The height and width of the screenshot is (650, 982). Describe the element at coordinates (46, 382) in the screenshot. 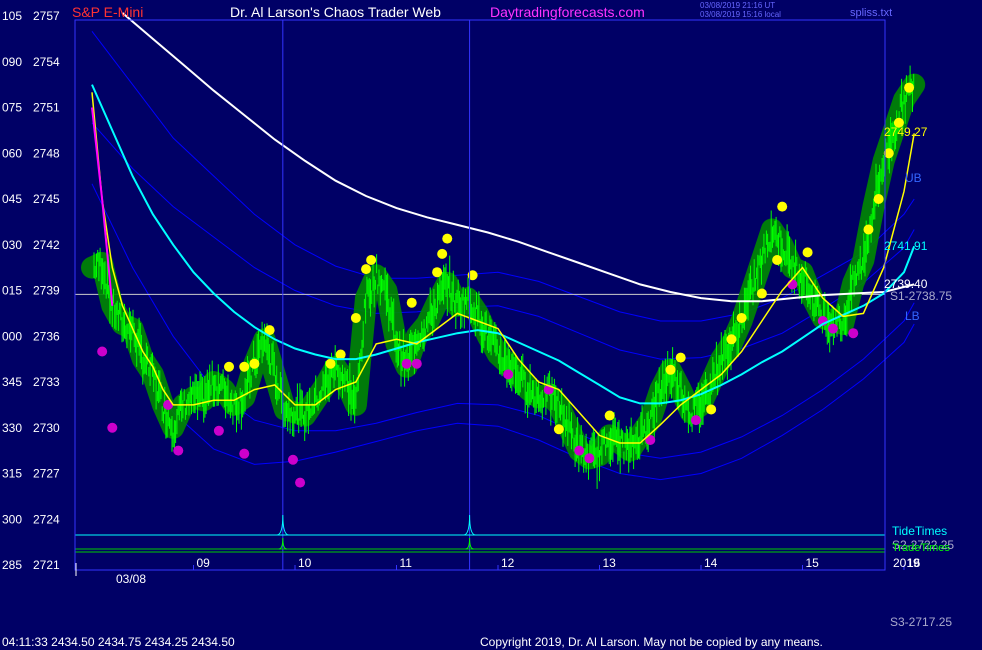

I see `y-tick-price: 2733` at that location.